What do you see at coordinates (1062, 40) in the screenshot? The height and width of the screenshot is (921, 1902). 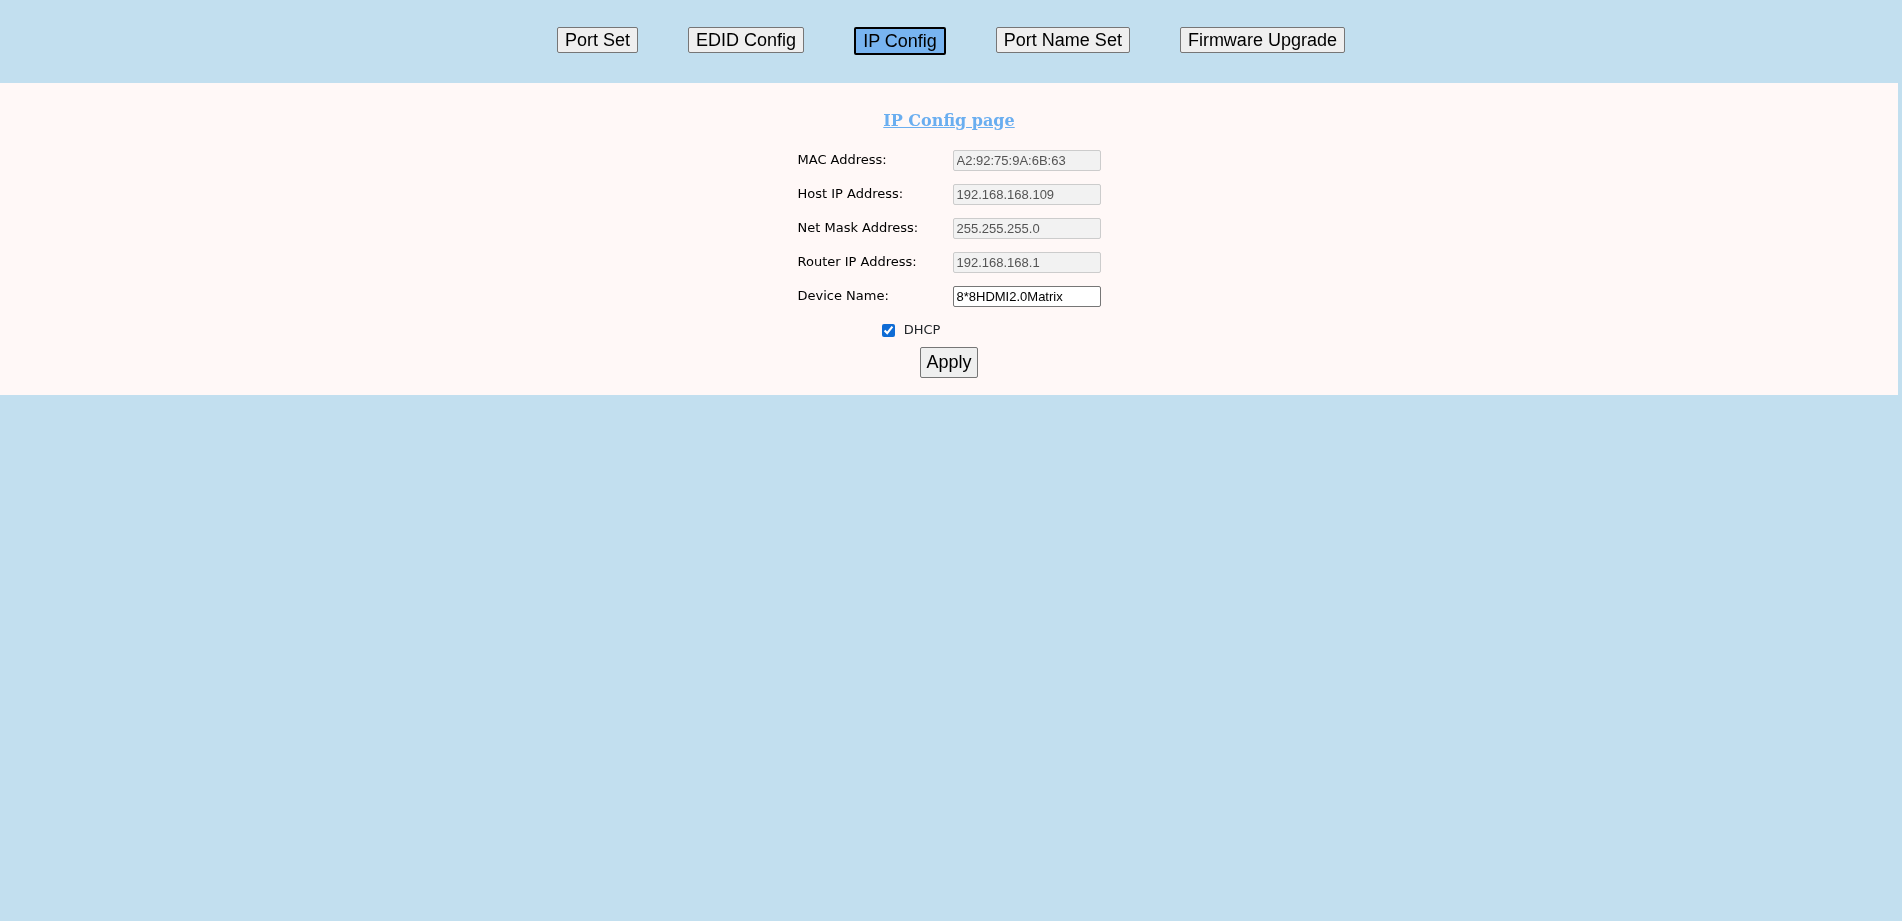 I see `tab-button: Port Name Set` at bounding box center [1062, 40].